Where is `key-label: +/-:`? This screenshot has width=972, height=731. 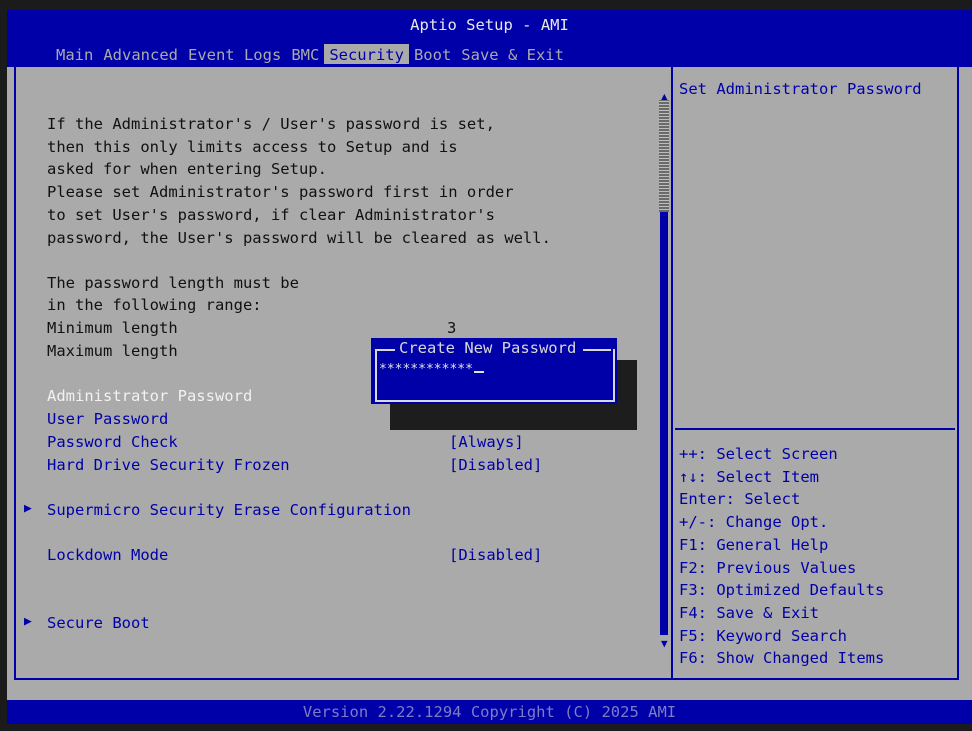 key-label: +/-: is located at coordinates (698, 522).